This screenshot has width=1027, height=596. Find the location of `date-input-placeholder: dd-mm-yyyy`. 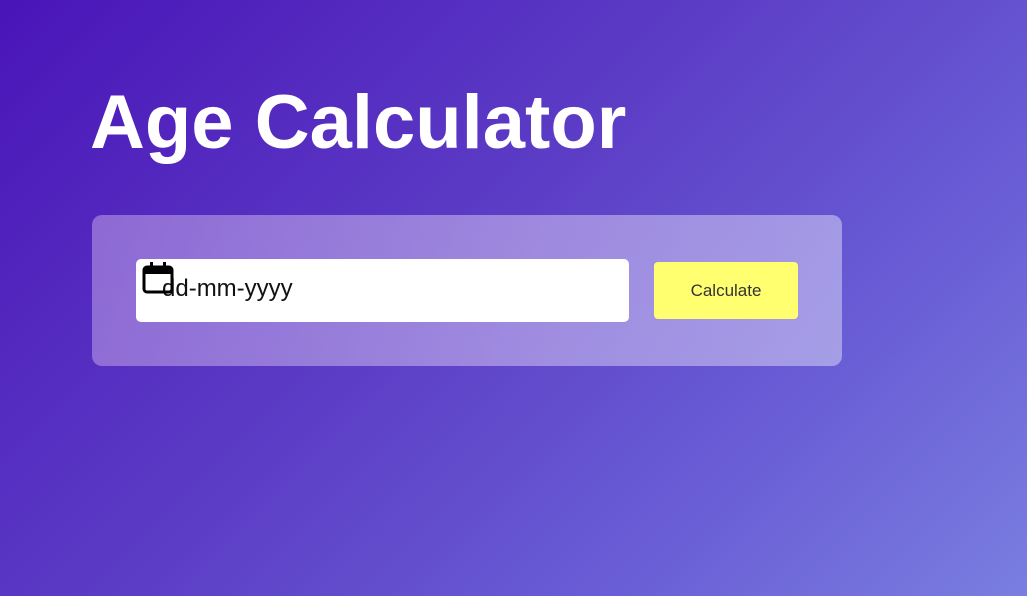

date-input-placeholder: dd-mm-yyyy is located at coordinates (227, 288).